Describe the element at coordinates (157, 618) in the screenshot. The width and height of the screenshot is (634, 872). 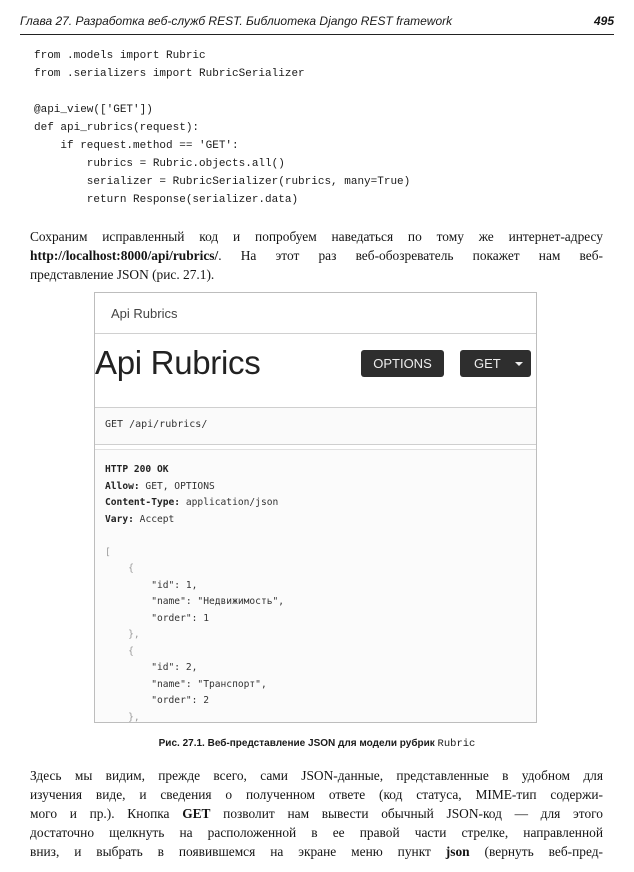
I see `json-line: "order": 1` at that location.